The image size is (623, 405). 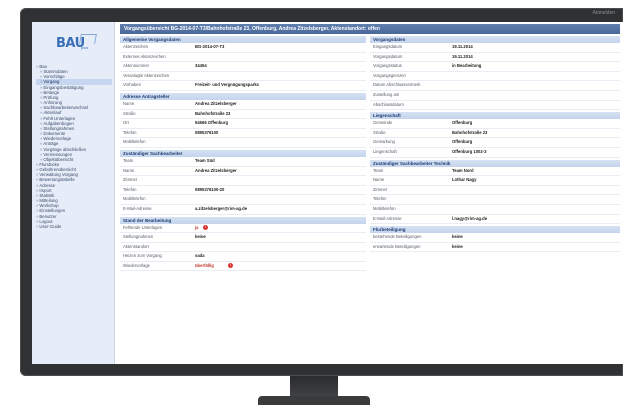 I want to click on field-label: Stellungnahmen, so click(x=138, y=237).